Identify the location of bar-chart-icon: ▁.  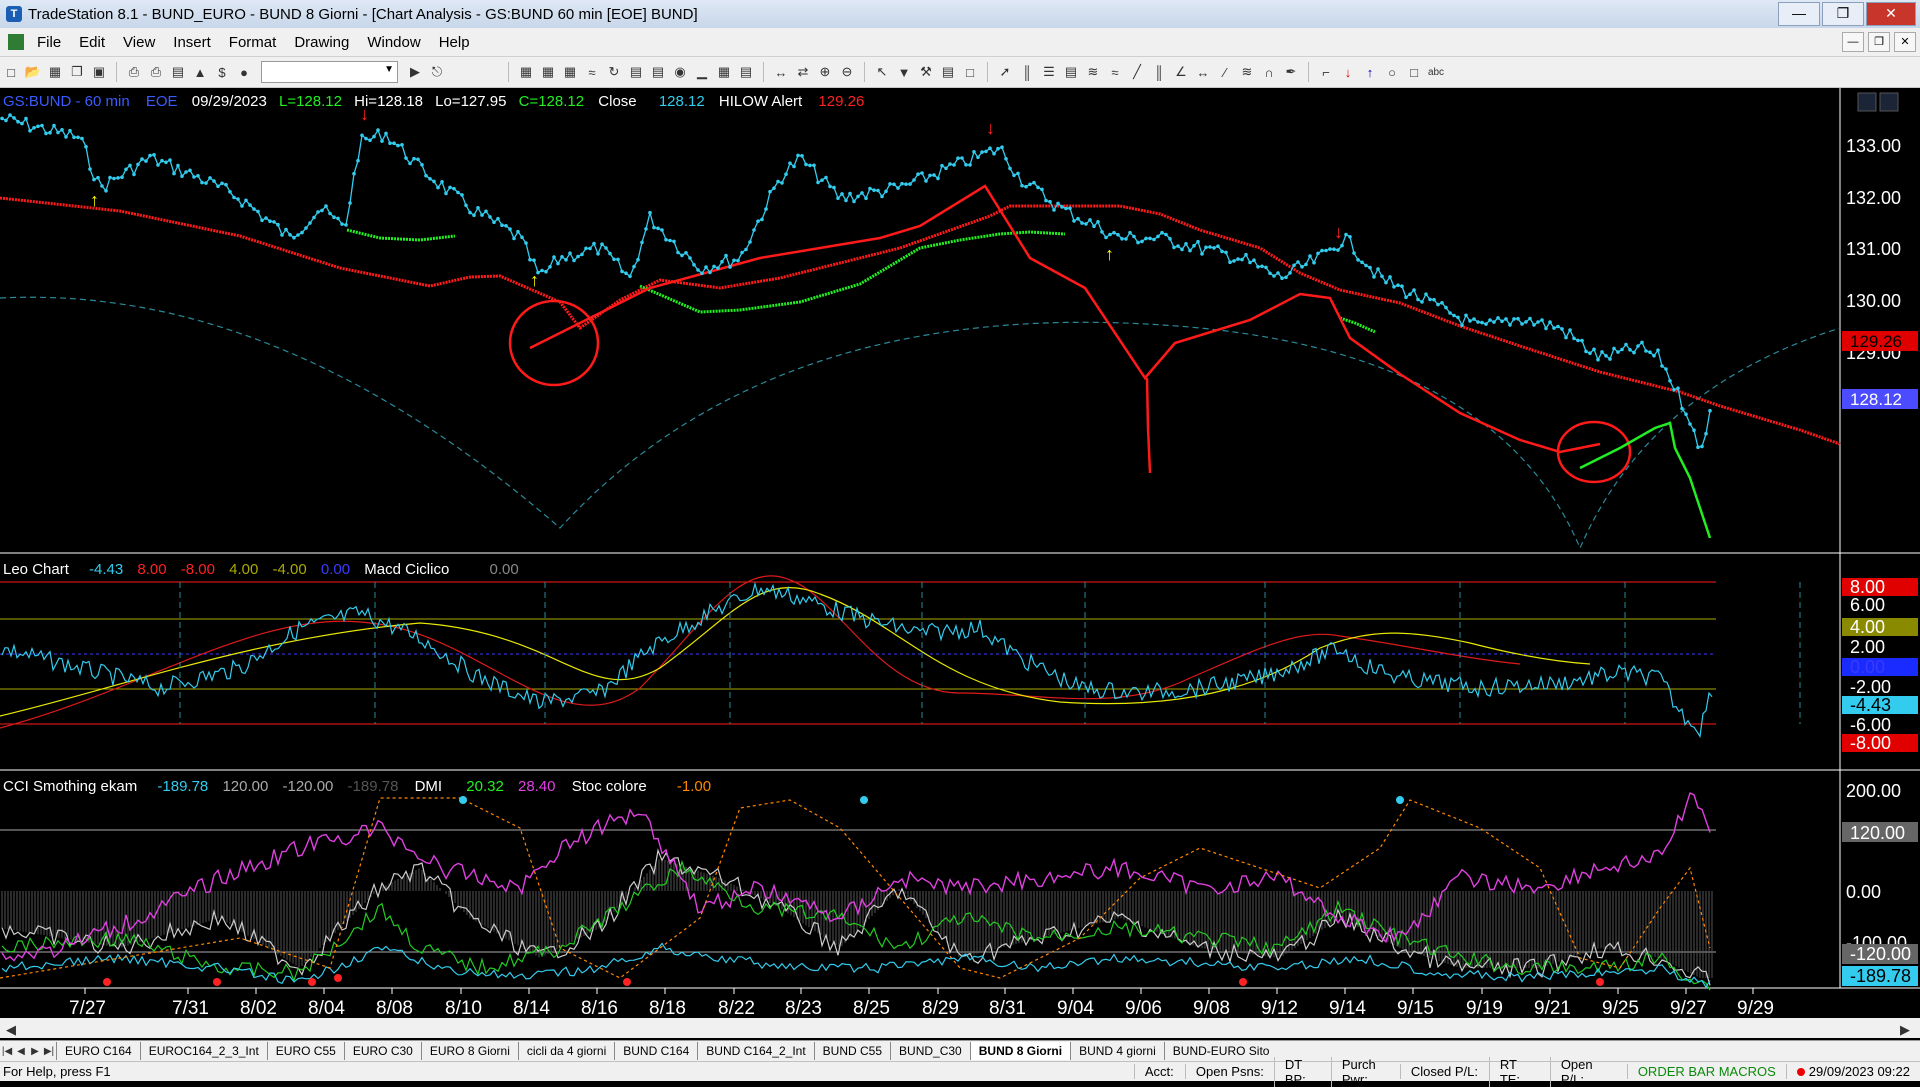
(702, 72).